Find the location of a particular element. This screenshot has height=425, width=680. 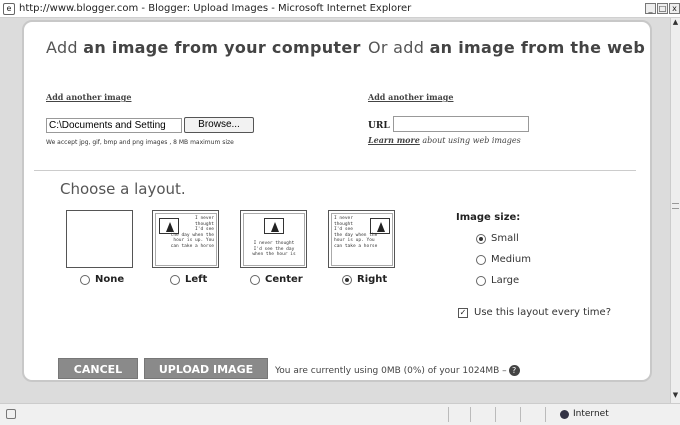

layout-radio-right: Right is located at coordinates (364, 279).